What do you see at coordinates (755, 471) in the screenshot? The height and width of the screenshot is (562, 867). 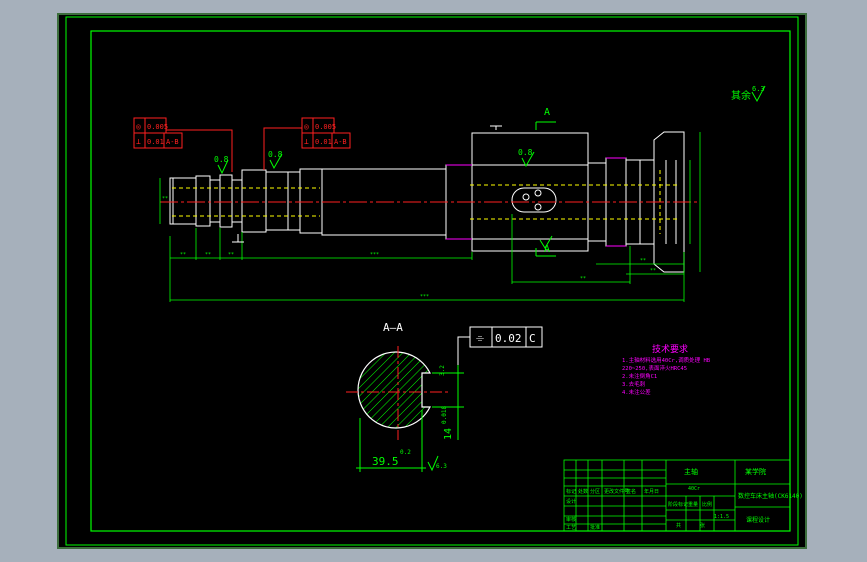 I see `tb-company: 某学院` at bounding box center [755, 471].